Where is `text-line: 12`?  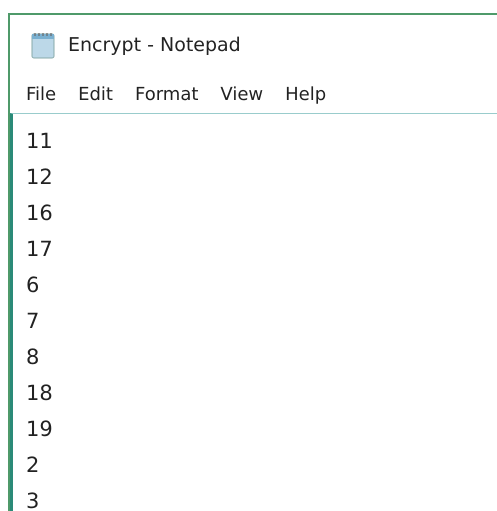 text-line: 12 is located at coordinates (39, 177).